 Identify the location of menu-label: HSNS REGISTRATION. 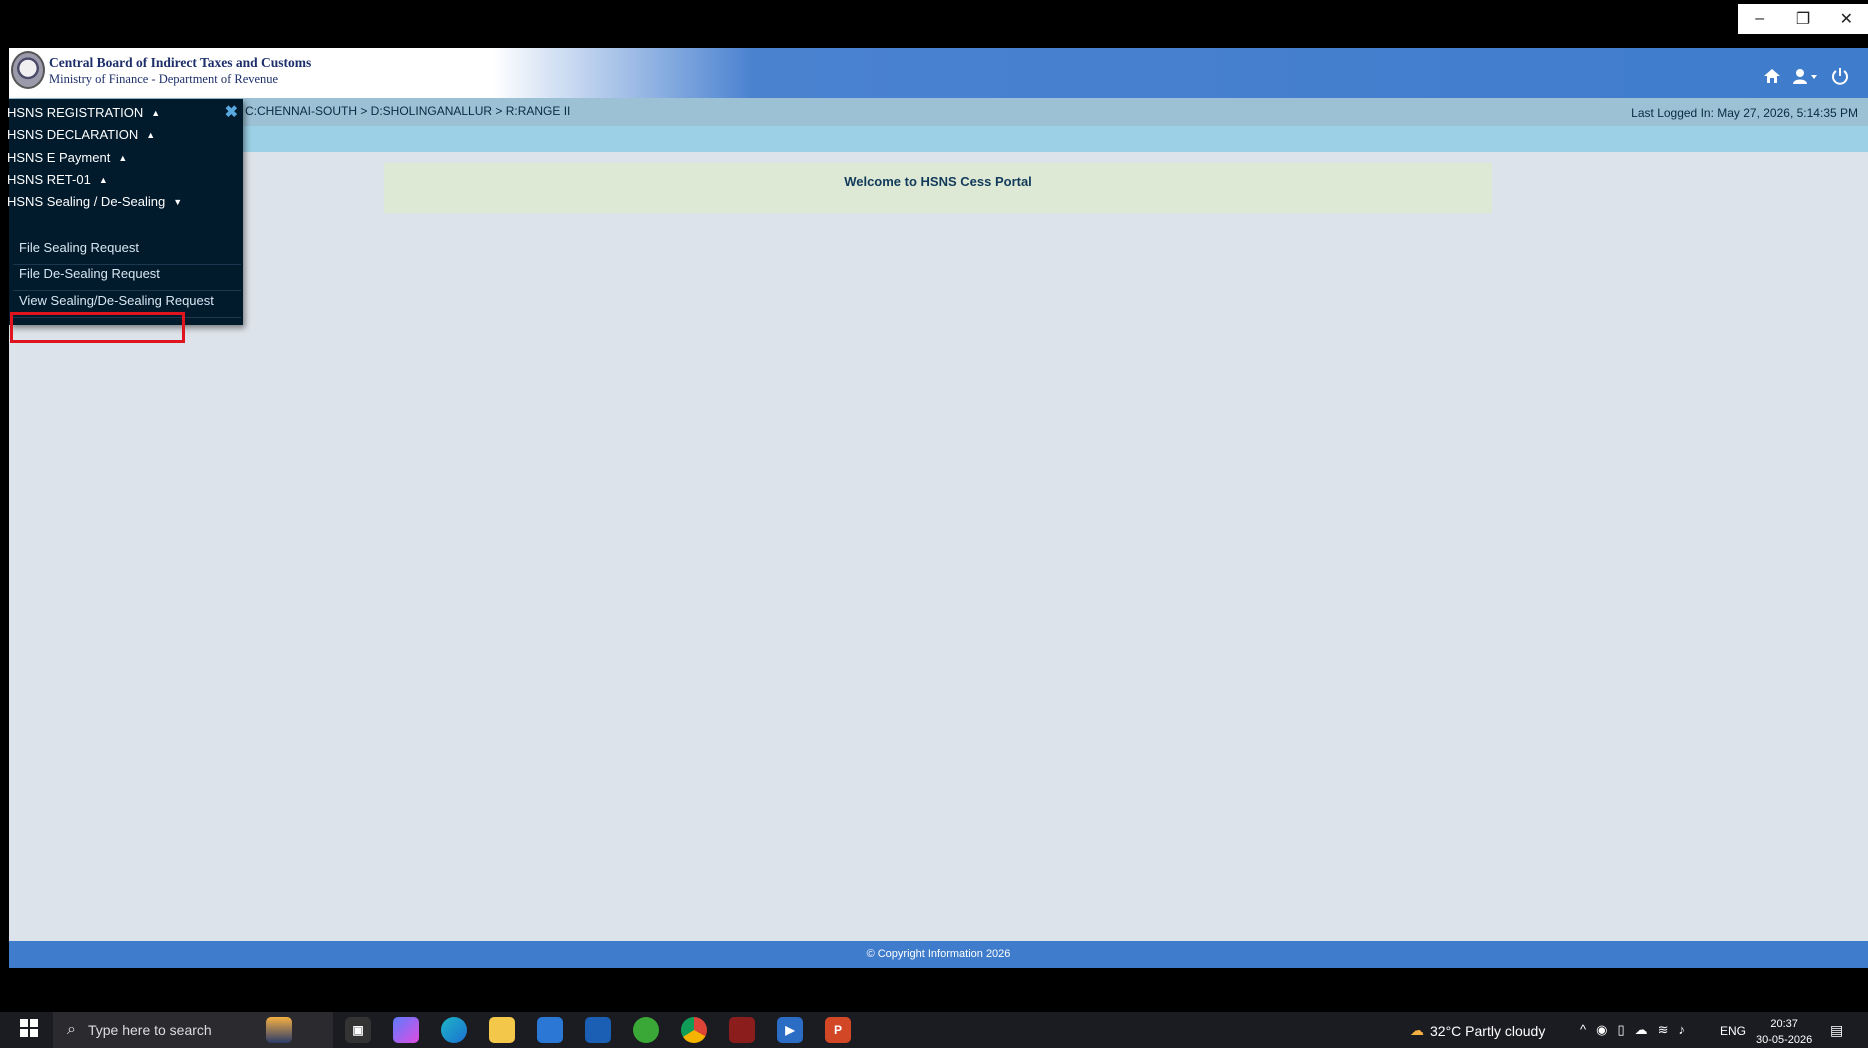
(75, 112).